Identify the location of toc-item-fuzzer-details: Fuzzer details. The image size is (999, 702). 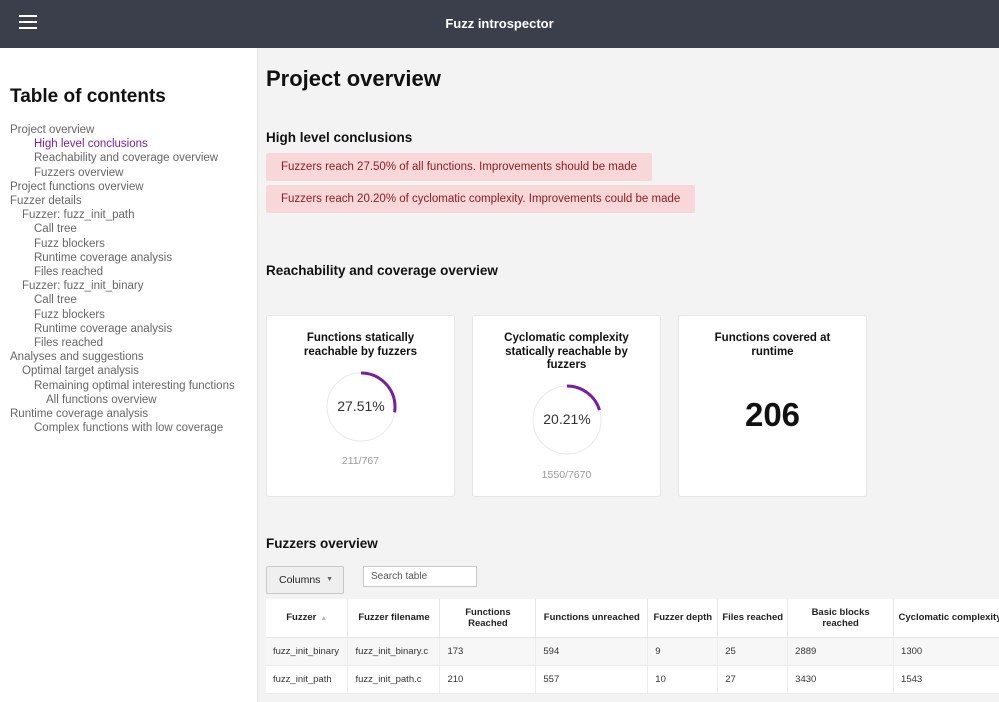
(132, 201).